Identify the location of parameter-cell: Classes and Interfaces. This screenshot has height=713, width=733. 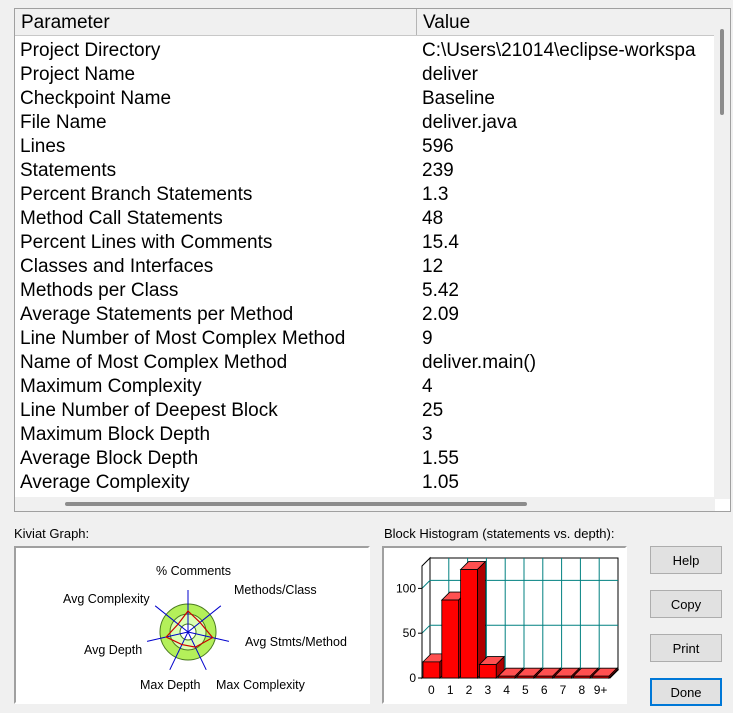
(117, 266).